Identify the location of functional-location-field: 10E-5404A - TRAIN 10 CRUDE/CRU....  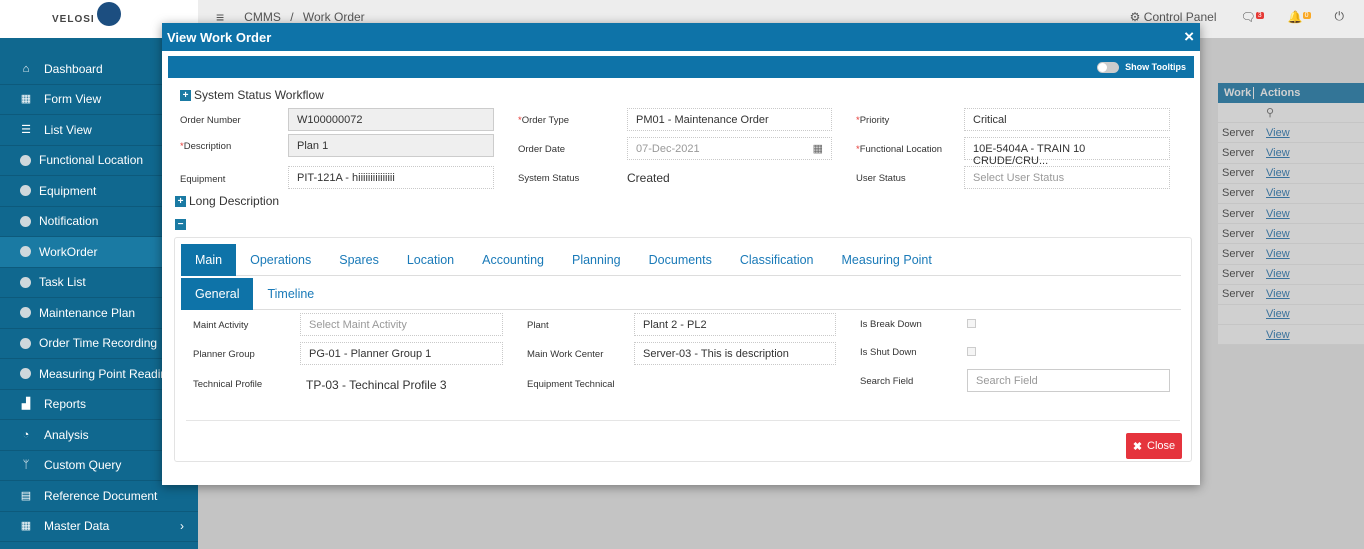
(1067, 152).